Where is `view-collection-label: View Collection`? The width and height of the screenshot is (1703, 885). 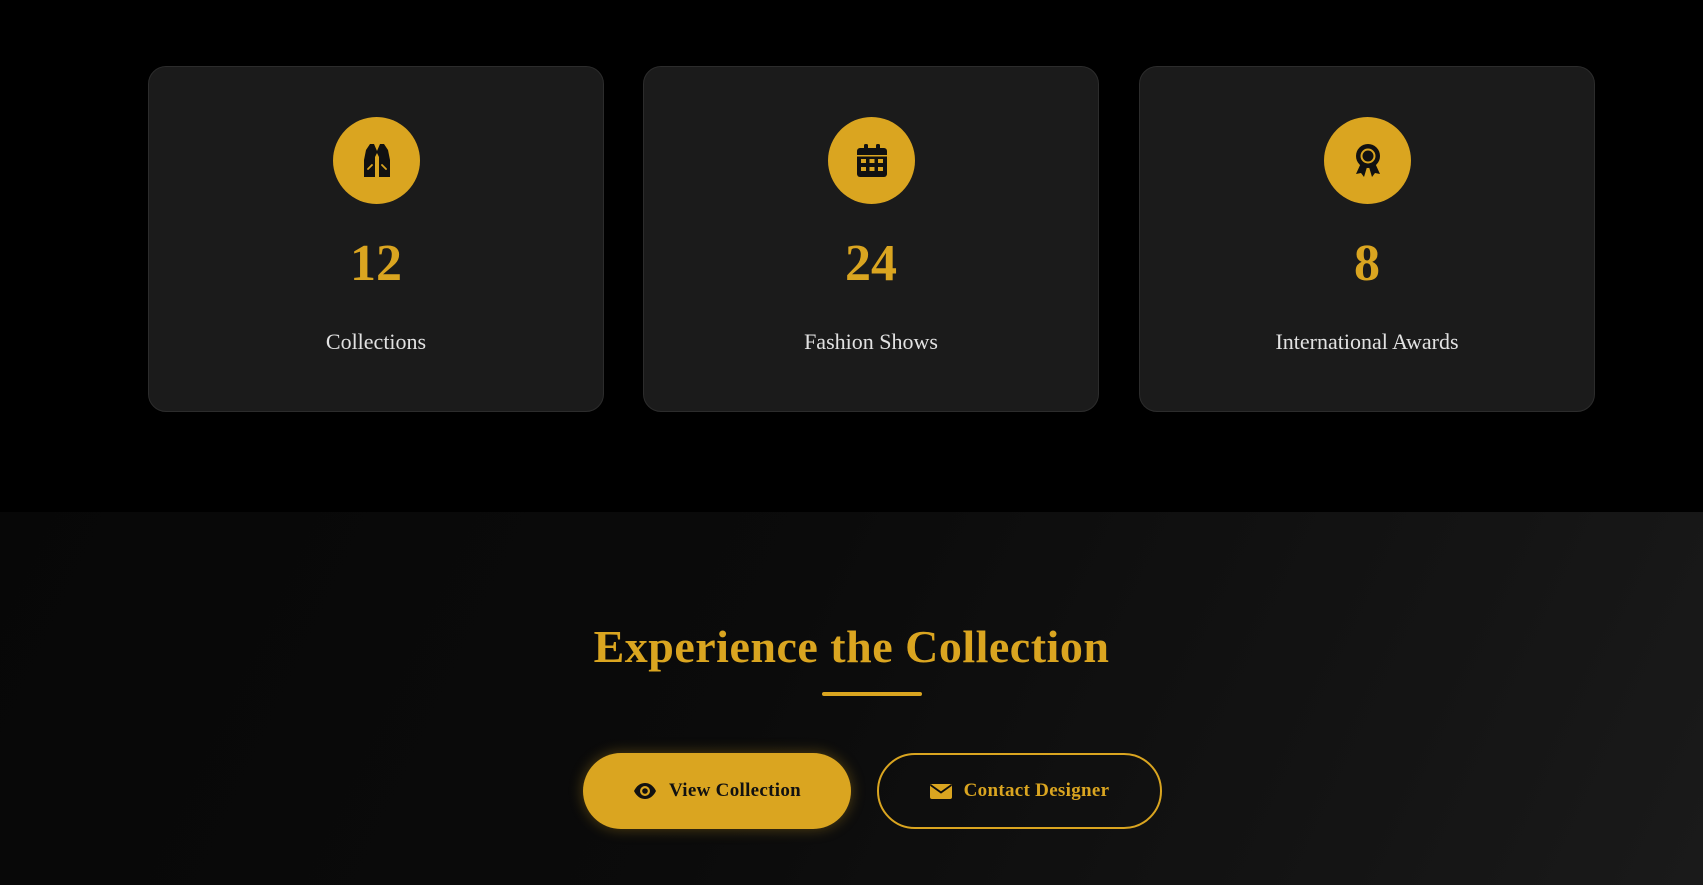 view-collection-label: View Collection is located at coordinates (735, 790).